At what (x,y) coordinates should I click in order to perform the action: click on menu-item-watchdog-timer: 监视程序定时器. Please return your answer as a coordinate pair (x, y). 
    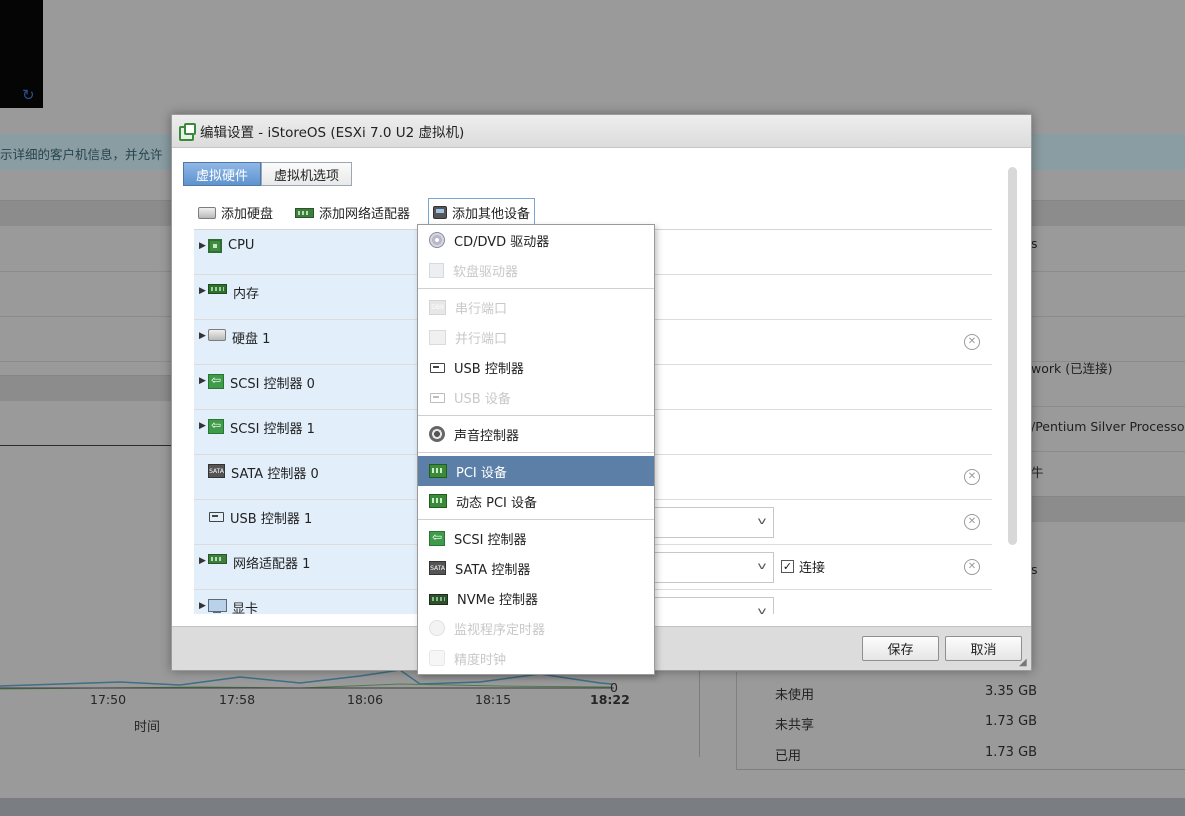
    Looking at the image, I should click on (536, 628).